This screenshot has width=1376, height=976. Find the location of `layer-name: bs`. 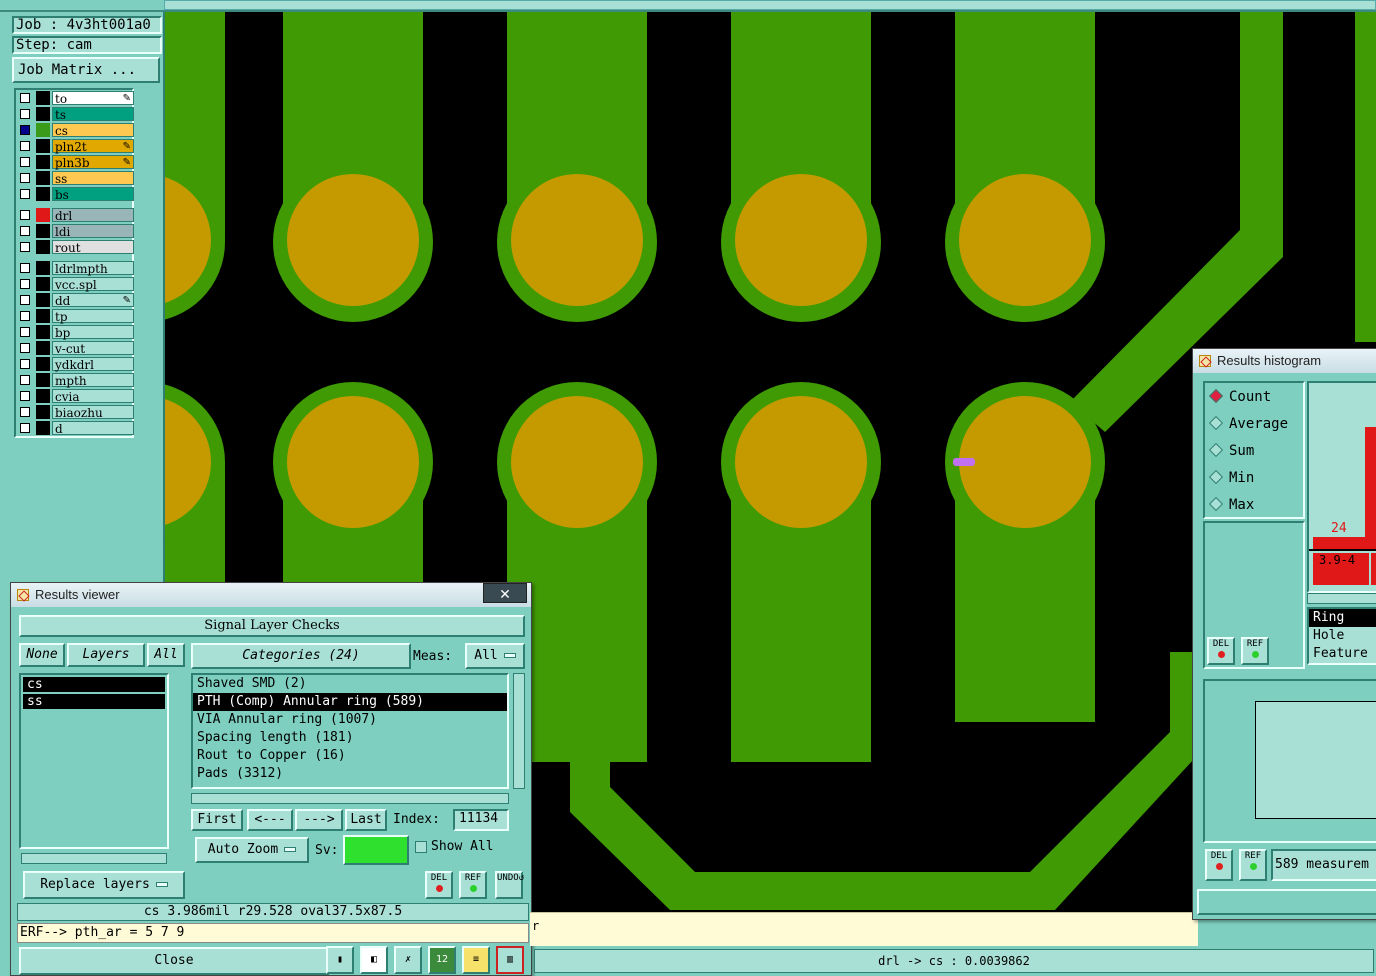

layer-name: bs is located at coordinates (93, 194).